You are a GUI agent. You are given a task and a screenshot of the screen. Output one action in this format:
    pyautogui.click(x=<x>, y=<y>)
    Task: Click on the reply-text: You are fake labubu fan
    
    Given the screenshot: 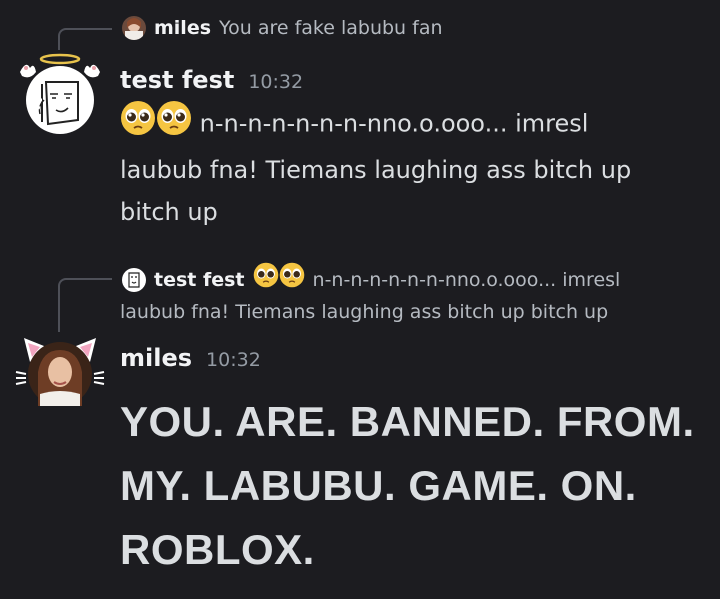 What is the action you would take?
    pyautogui.click(x=331, y=28)
    